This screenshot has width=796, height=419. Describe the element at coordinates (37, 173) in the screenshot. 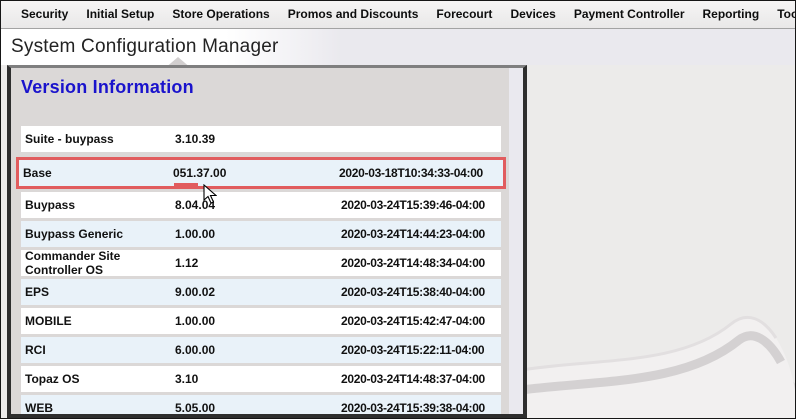

I see `component-name: Base` at that location.